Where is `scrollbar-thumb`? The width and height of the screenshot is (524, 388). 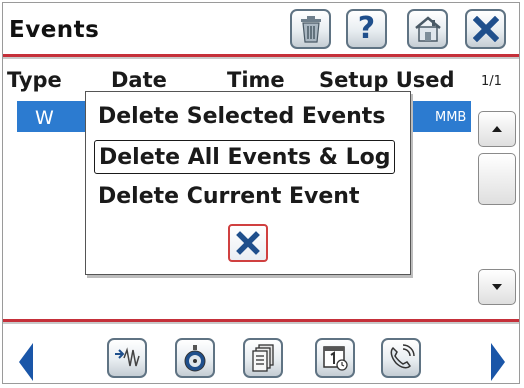
scrollbar-thumb is located at coordinates (497, 179).